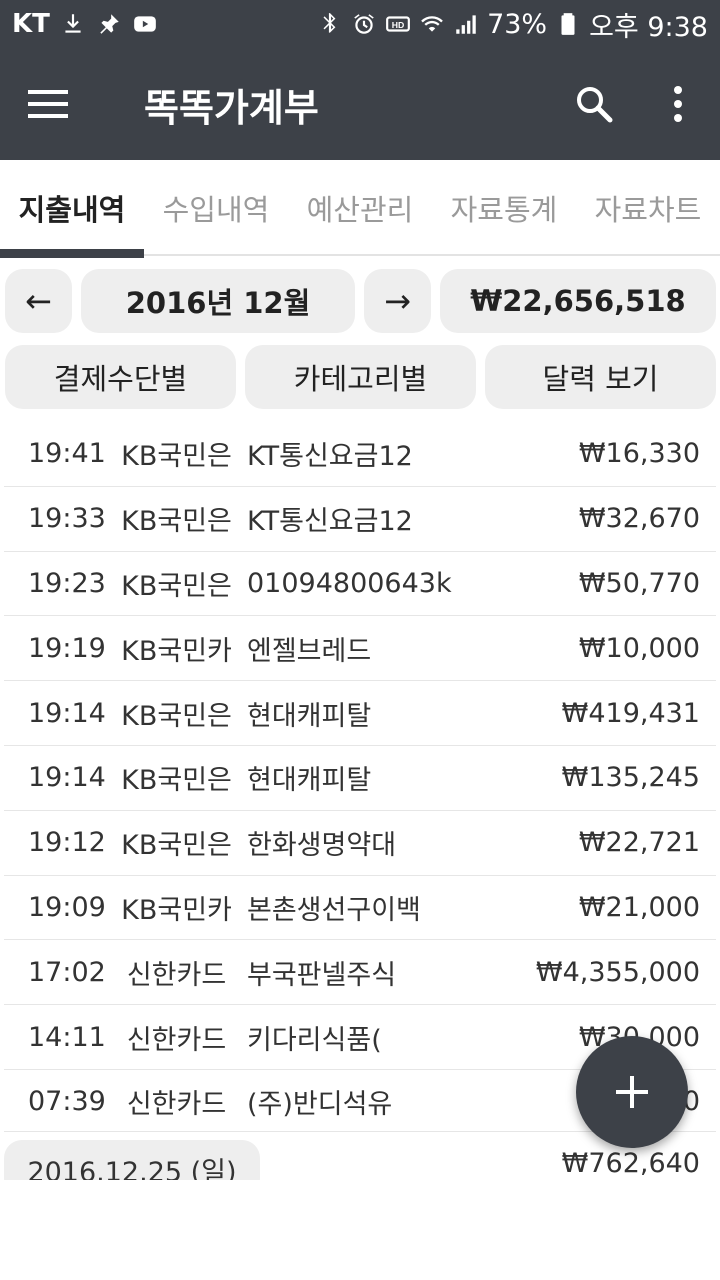 The height and width of the screenshot is (1280, 720). Describe the element at coordinates (67, 972) in the screenshot. I see `row-time: 17:02` at that location.